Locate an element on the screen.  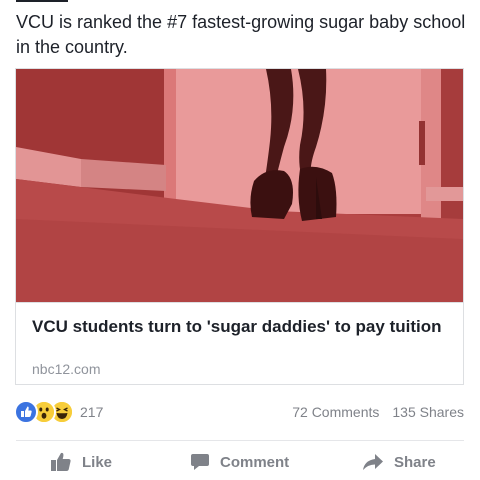
post-actions-bar: Like Comment Share is located at coordinates (240, 466).